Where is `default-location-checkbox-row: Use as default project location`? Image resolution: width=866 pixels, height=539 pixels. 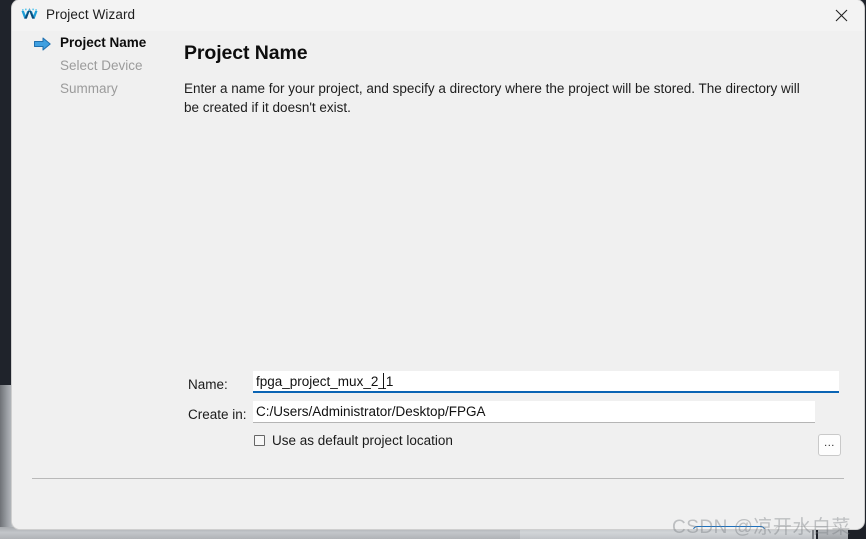 default-location-checkbox-row: Use as default project location is located at coordinates (353, 440).